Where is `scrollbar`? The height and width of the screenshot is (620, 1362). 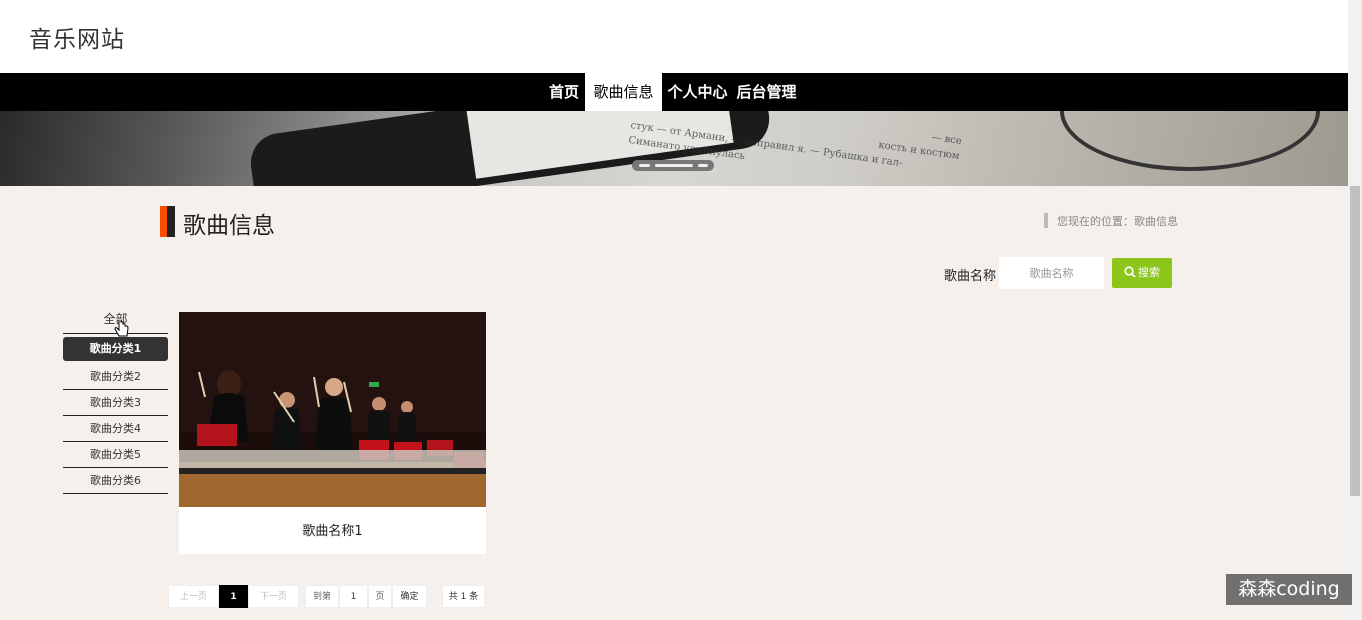 scrollbar is located at coordinates (1355, 310).